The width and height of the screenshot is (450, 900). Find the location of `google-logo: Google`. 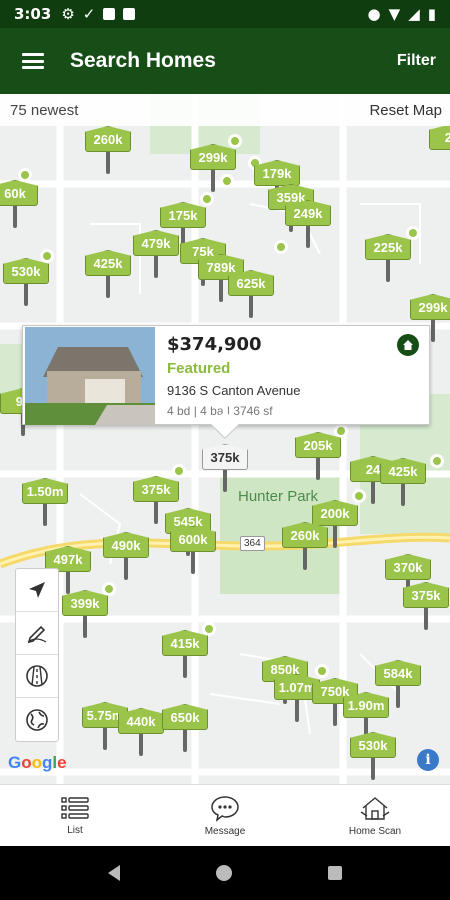

google-logo: Google is located at coordinates (37, 762).